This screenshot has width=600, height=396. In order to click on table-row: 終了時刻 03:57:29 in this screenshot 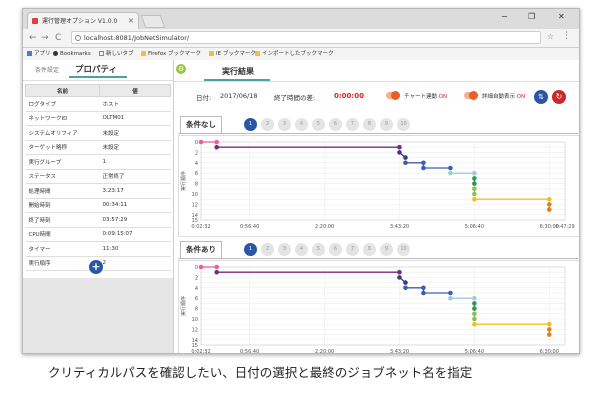, I will do `click(98, 220)`.